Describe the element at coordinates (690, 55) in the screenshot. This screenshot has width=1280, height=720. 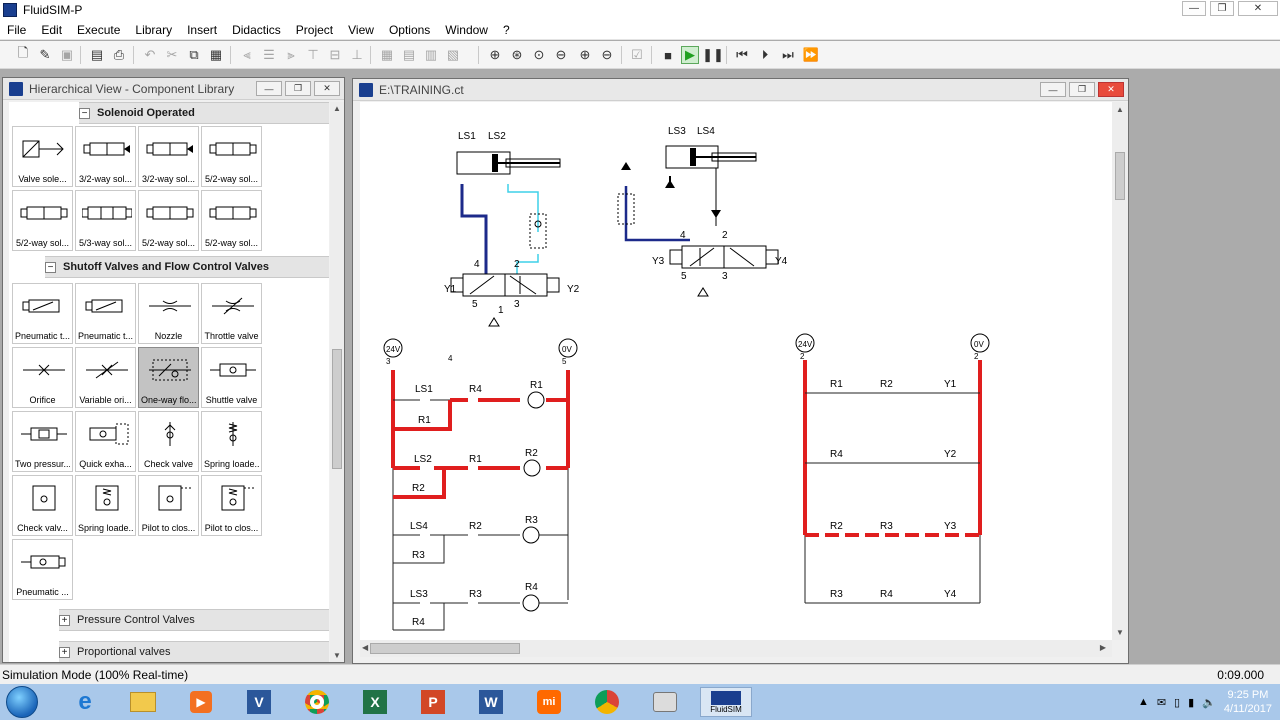
I see `play-icon: ▶` at that location.